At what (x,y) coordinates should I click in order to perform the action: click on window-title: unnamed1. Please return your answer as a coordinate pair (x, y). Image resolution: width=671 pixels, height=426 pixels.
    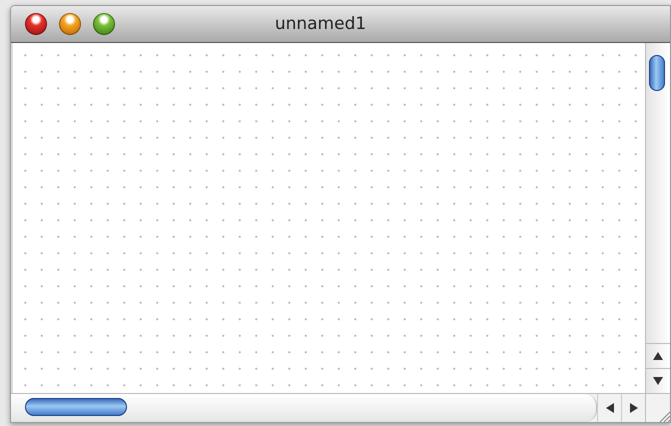
    Looking at the image, I should click on (320, 24).